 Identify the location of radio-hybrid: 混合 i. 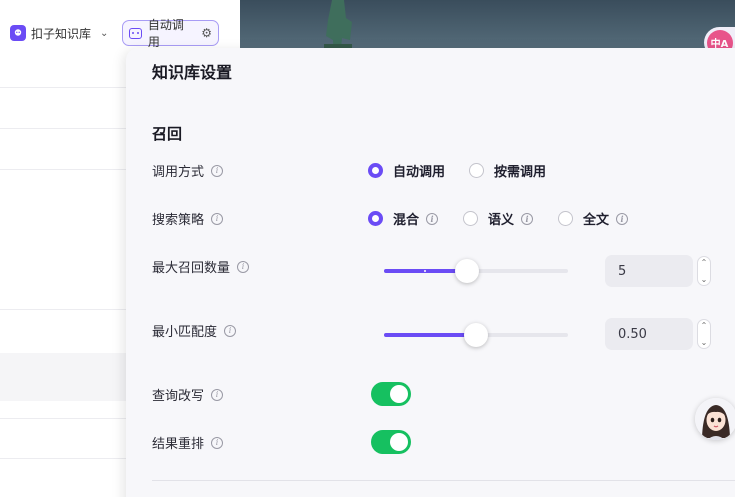
(403, 218).